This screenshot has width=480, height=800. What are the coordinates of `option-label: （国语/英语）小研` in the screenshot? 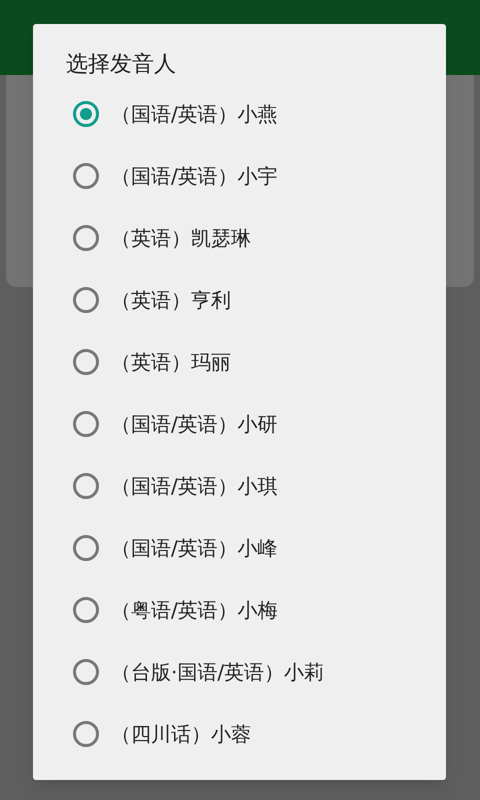 It's located at (194, 424).